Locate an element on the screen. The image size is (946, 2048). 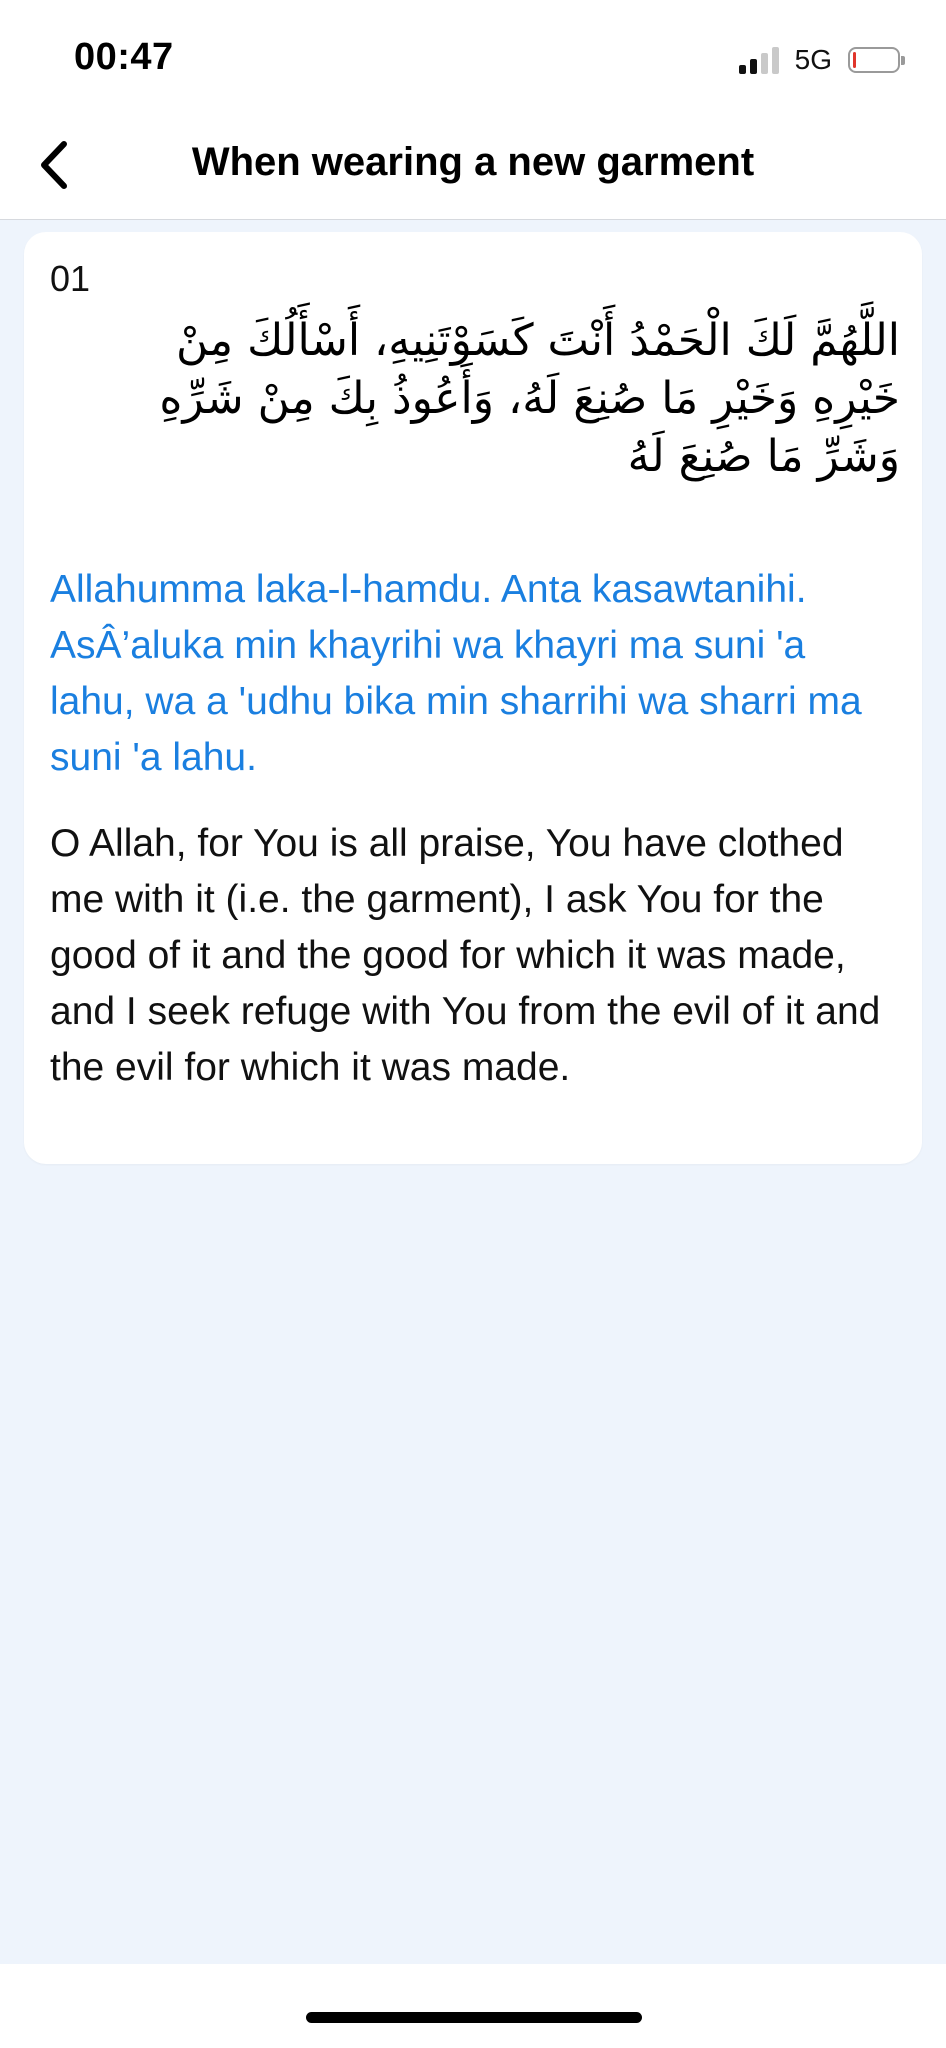
network-type-label: 5G is located at coordinates (813, 59).